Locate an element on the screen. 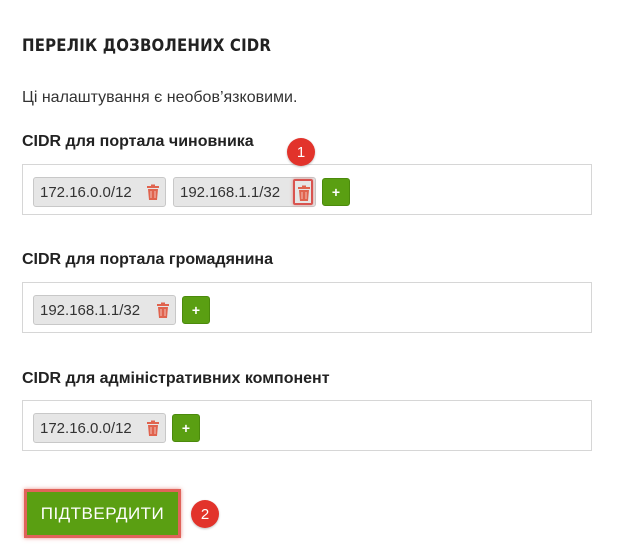 The image size is (638, 557). page-title: ПЕРЕЛІК ДОЗВОЛЕНИХ CIDR is located at coordinates (147, 46).